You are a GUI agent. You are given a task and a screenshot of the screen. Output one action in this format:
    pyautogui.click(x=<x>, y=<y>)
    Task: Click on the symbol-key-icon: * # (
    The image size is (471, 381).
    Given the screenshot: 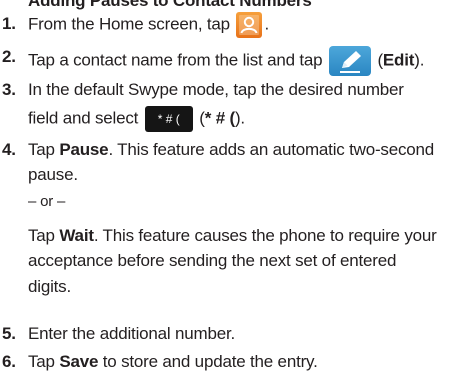 What is the action you would take?
    pyautogui.click(x=168, y=119)
    